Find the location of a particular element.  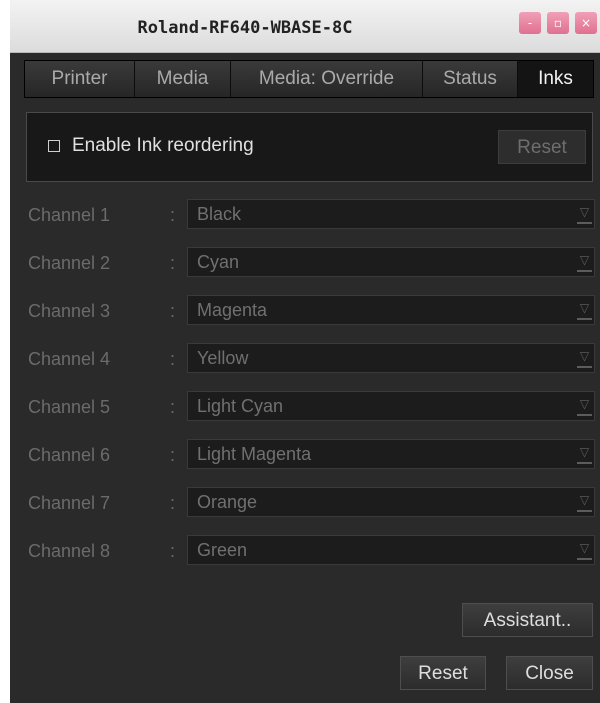

channel-ink-select: Light Magenta ▽ is located at coordinates (391, 454).